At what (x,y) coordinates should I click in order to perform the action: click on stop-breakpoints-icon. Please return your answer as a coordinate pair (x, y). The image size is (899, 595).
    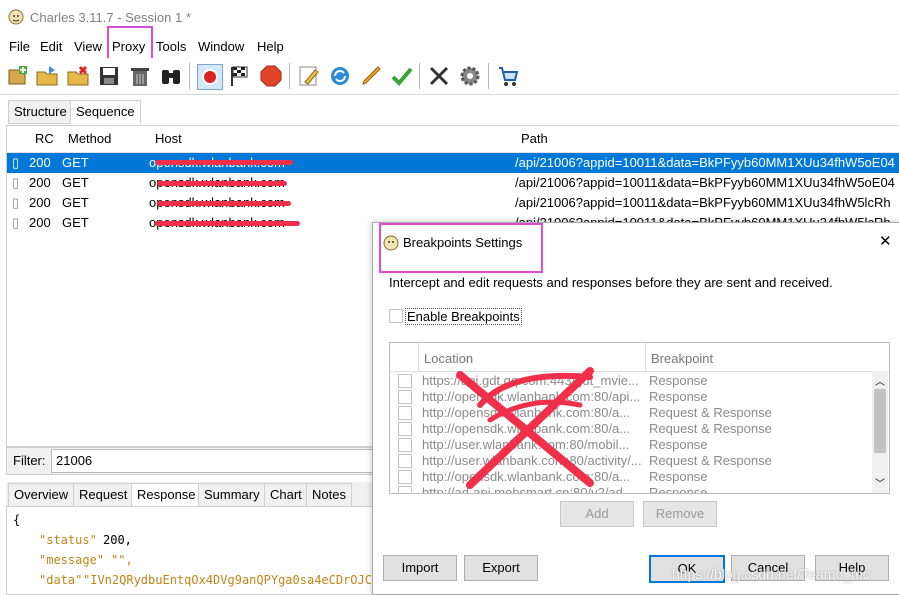
    Looking at the image, I should click on (271, 76).